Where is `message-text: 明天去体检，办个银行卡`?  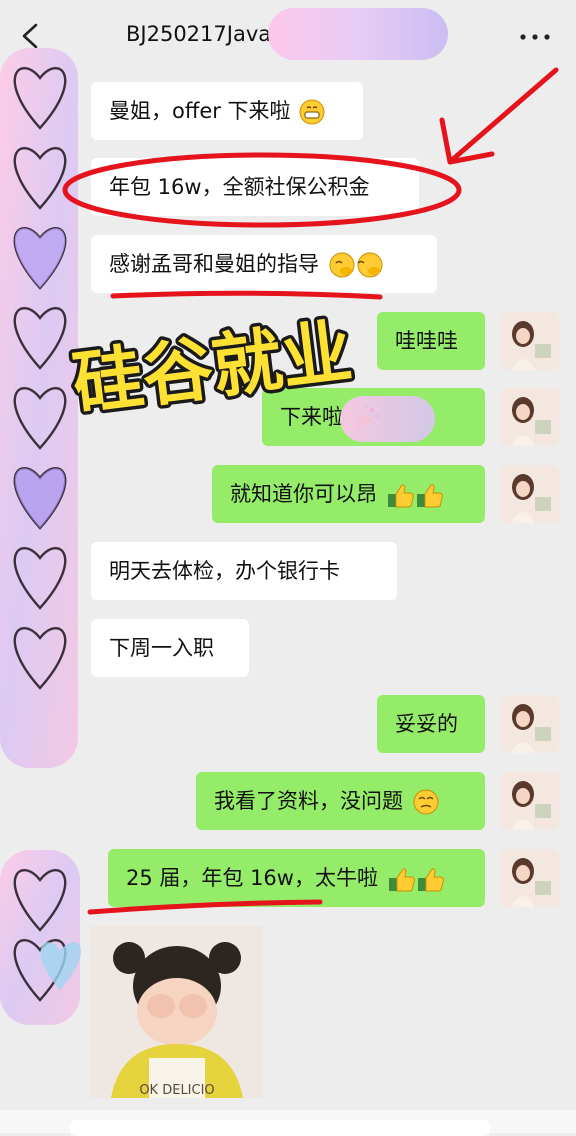 message-text: 明天去体检，办个银行卡 is located at coordinates (224, 571).